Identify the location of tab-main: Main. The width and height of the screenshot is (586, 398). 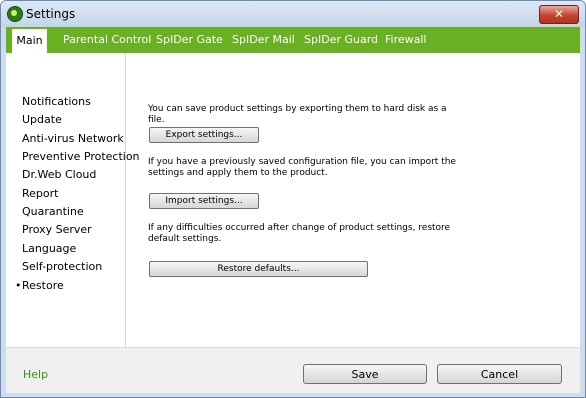
(29, 41).